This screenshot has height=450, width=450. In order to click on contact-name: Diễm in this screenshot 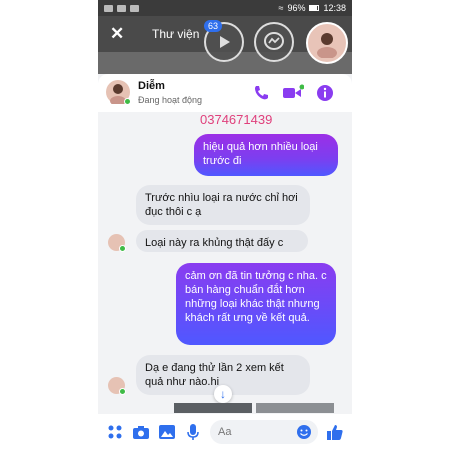, I will do `click(151, 86)`.